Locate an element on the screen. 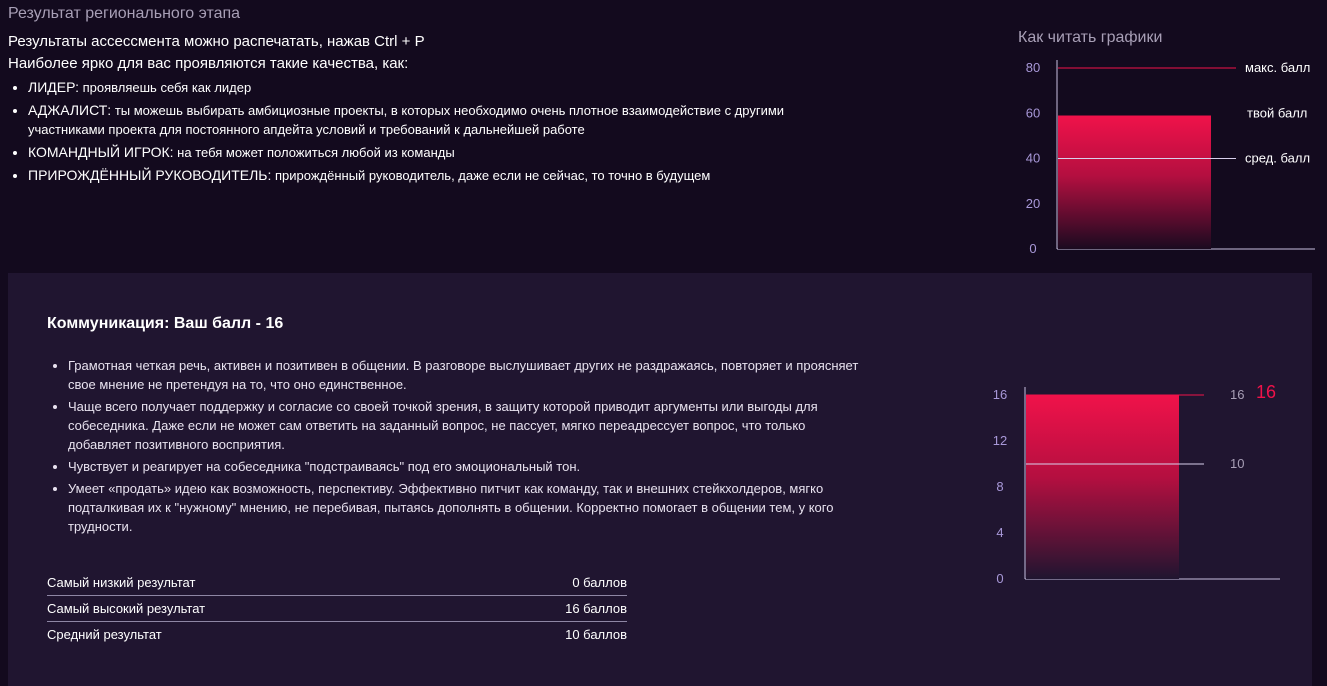 The image size is (1327, 686). quality-name: КОМАНДНЫЙ ИГРОК: is located at coordinates (101, 152).